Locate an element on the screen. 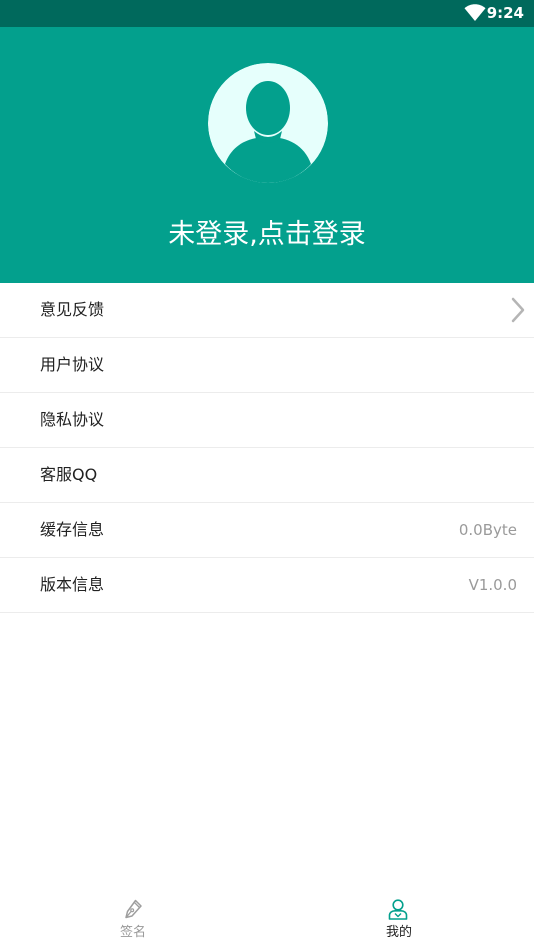 This screenshot has height=949, width=534. menu-item-customer-qq: 客服QQ is located at coordinates (267, 475).